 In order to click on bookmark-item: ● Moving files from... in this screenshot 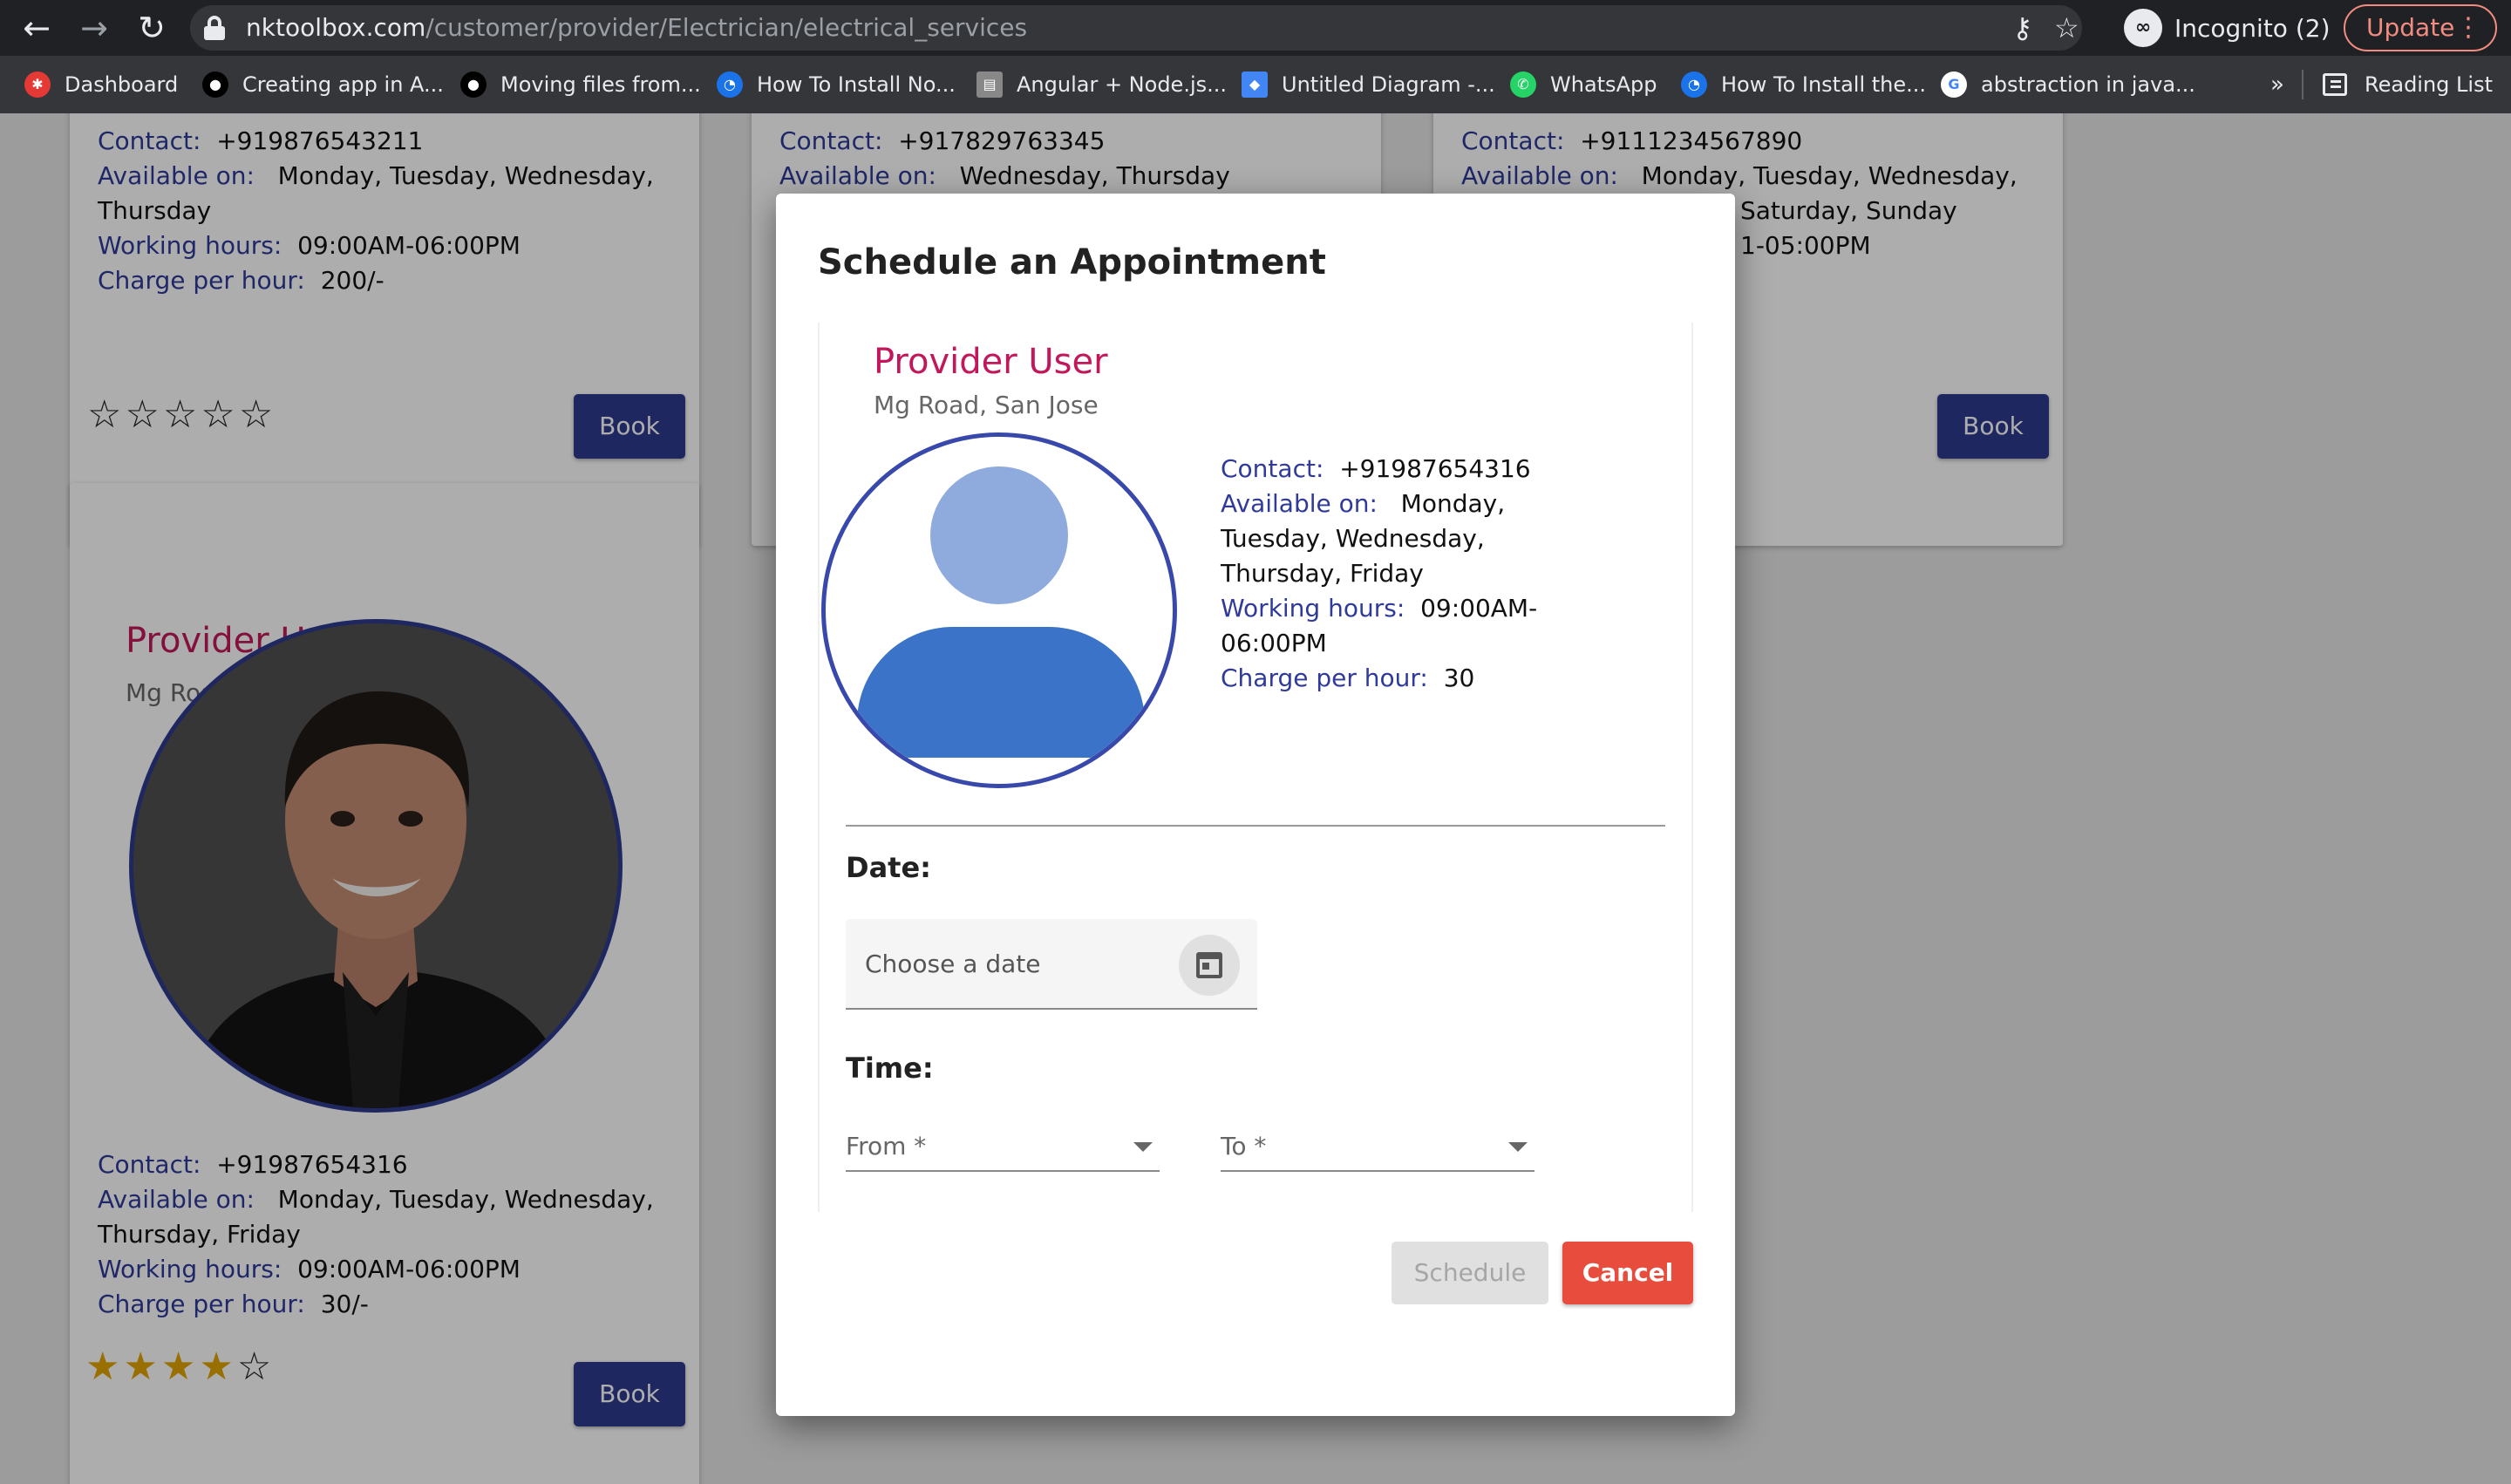, I will do `click(580, 84)`.